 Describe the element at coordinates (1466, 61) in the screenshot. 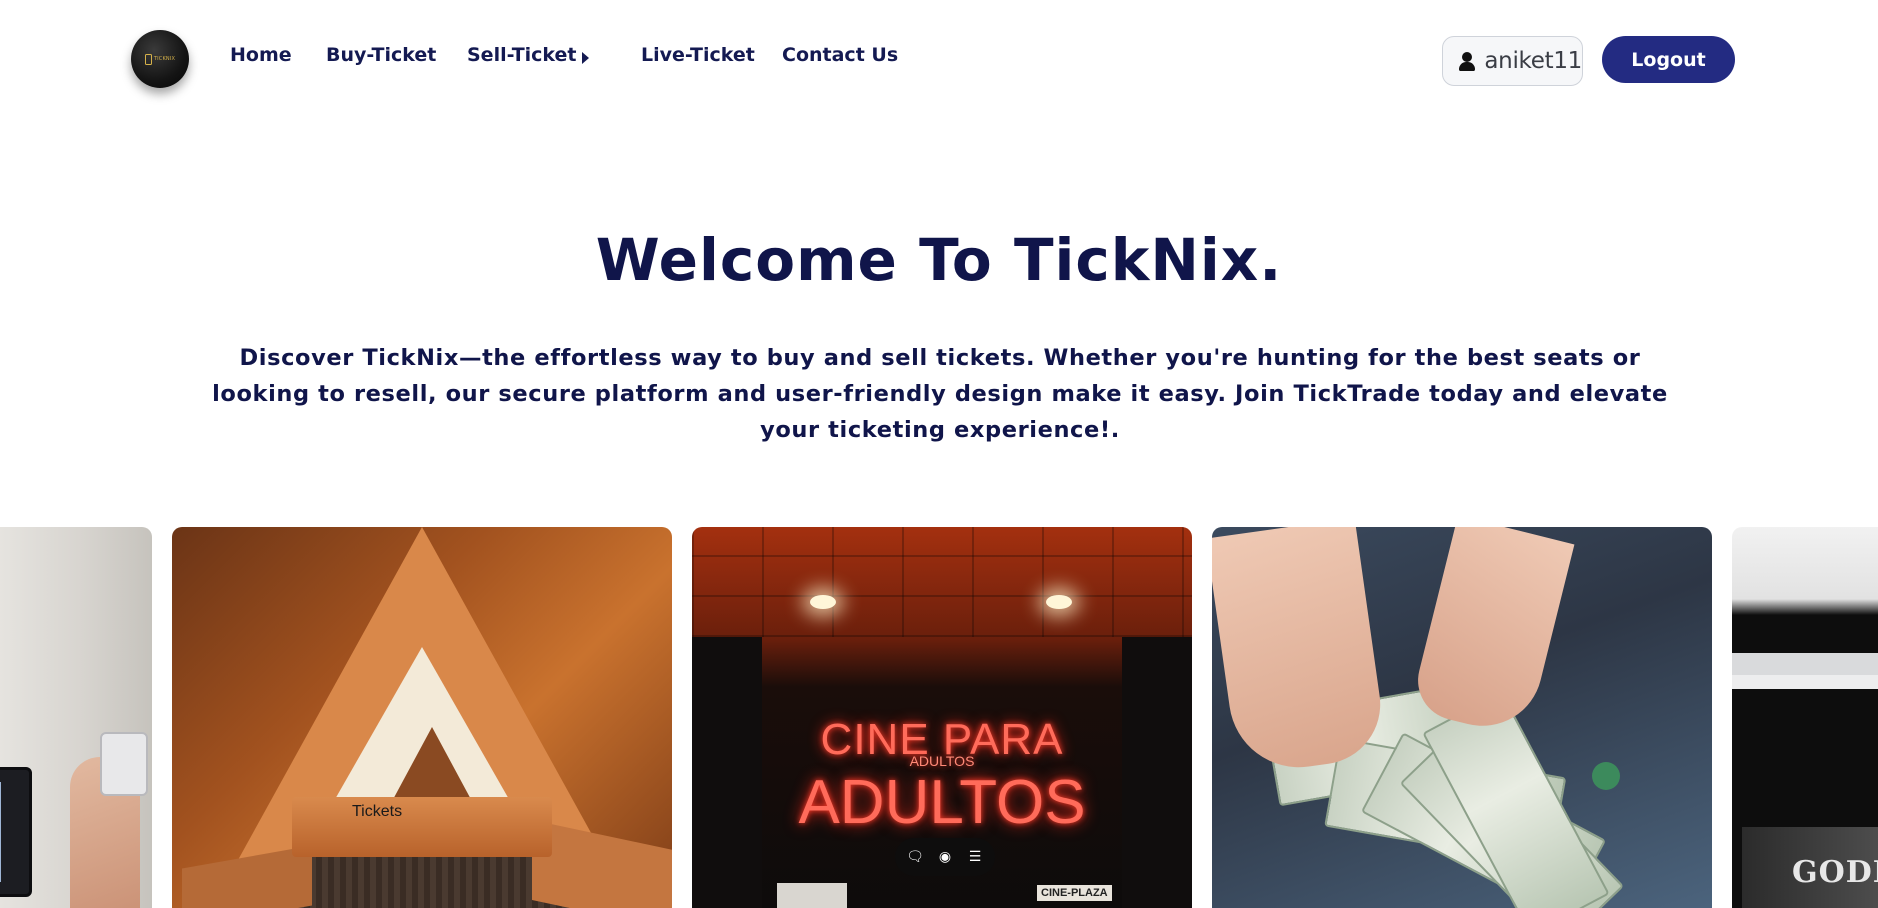

I see `user-icon` at that location.